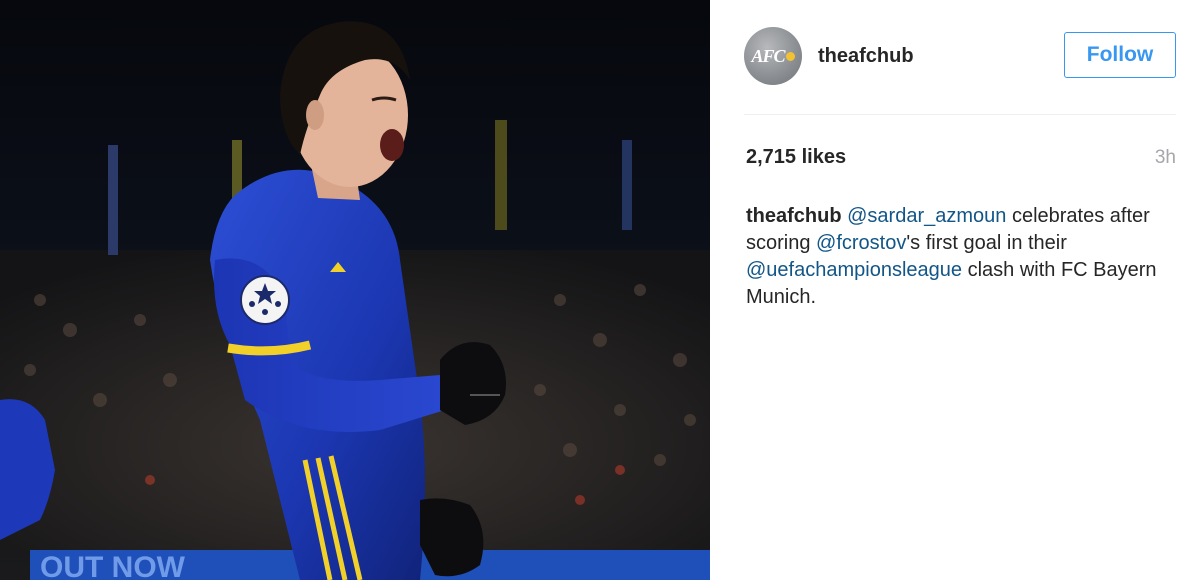 This screenshot has height=580, width=1195. I want to click on avatar: AFC, so click(773, 56).